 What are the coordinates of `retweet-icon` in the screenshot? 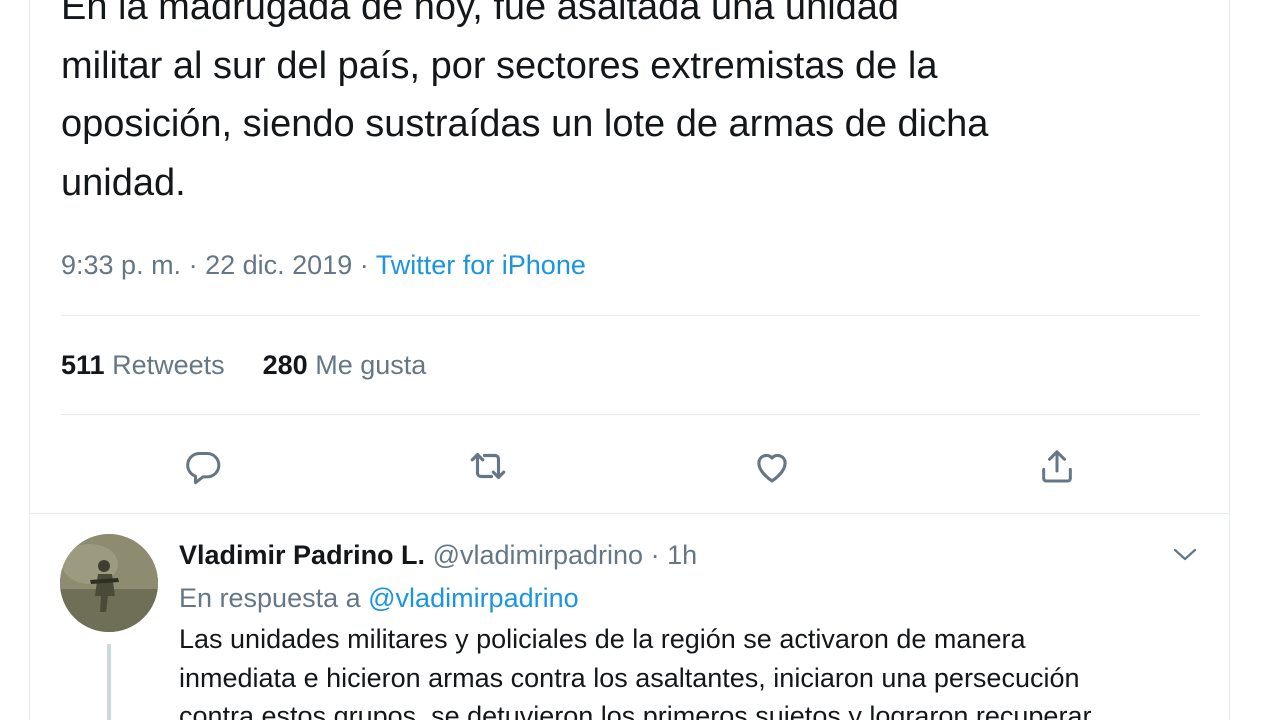 It's located at (488, 466).